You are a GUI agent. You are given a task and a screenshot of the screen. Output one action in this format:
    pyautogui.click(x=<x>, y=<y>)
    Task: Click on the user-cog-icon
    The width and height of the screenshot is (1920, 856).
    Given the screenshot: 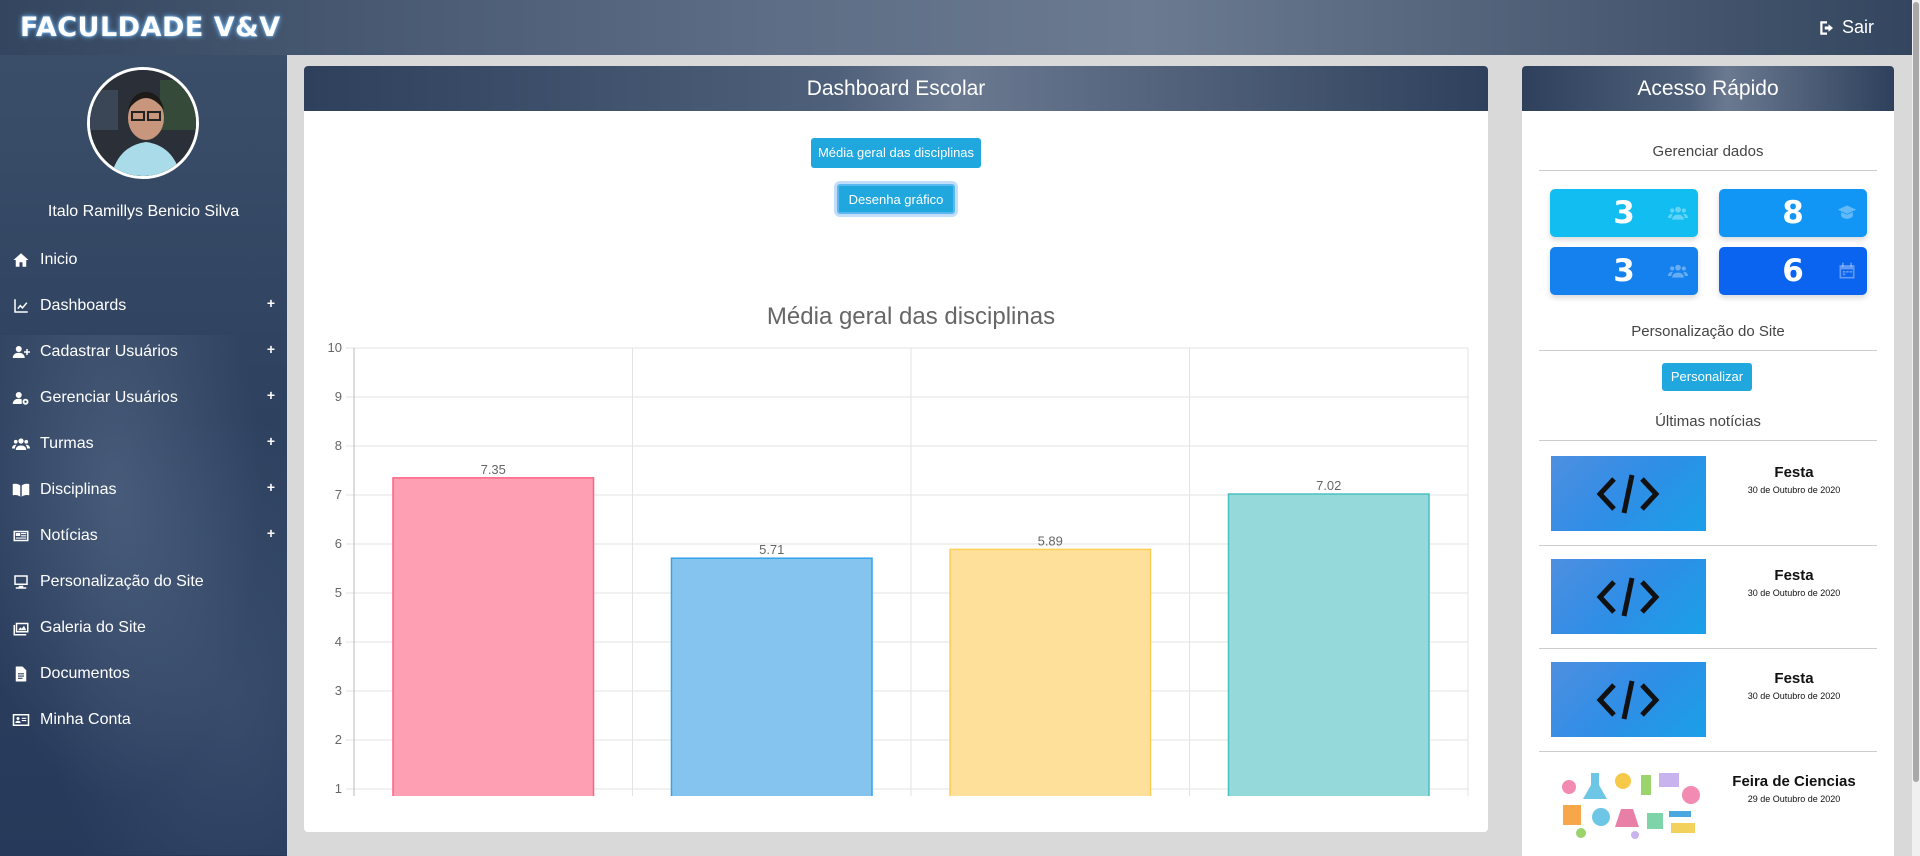 What is the action you would take?
    pyautogui.click(x=20, y=398)
    